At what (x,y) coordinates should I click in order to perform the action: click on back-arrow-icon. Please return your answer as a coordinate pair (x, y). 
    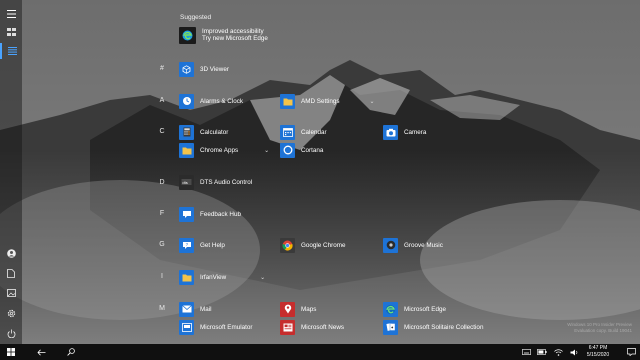
    Looking at the image, I should click on (40, 352).